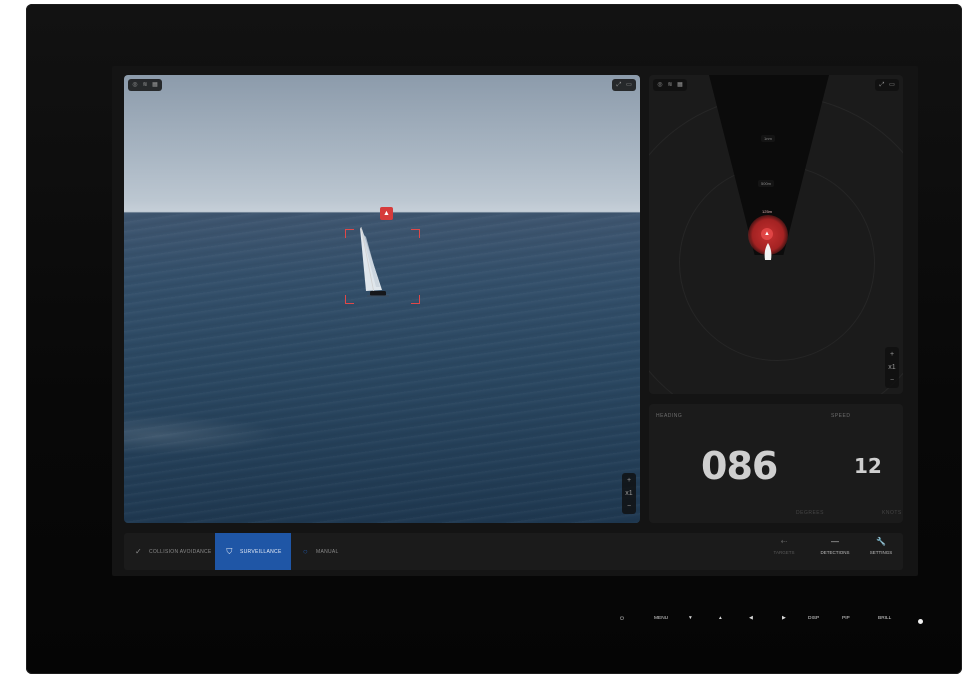 The width and height of the screenshot is (967, 677). I want to click on status-led, so click(920, 621).